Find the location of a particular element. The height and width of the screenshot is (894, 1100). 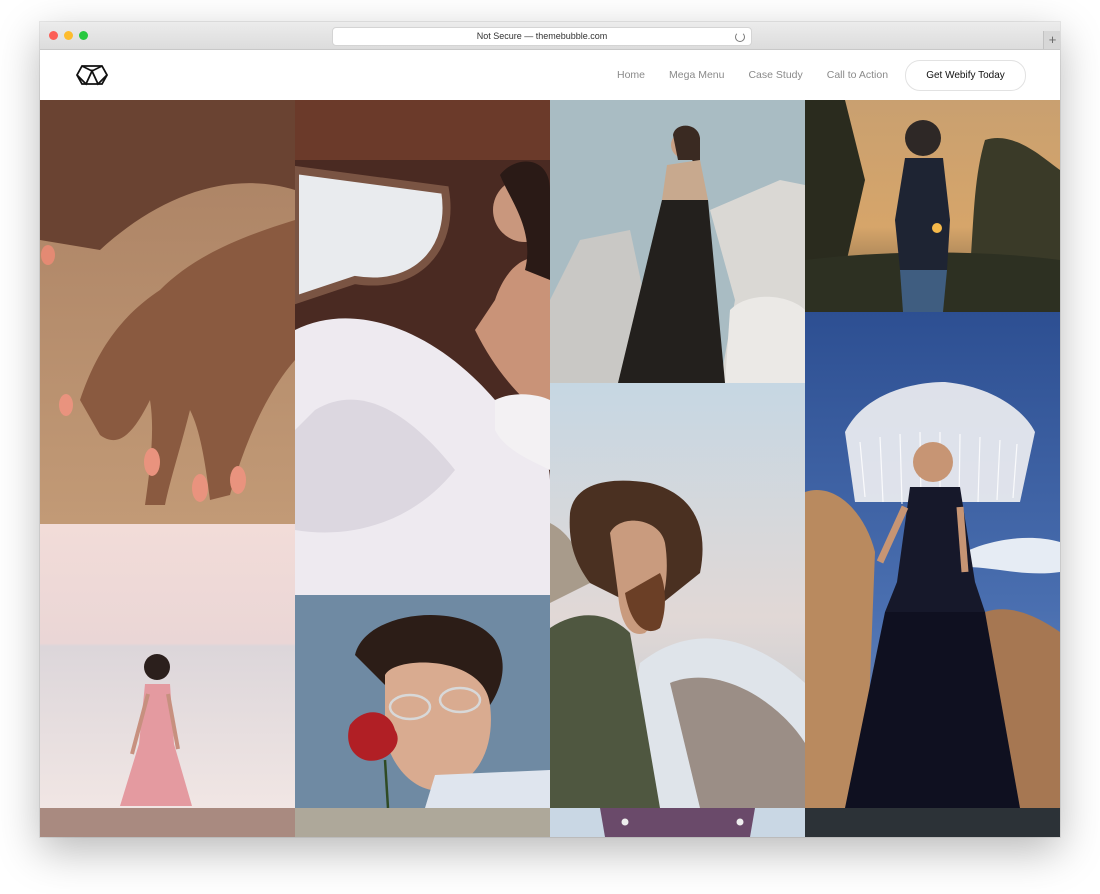

address-bar: Not Secure — themebubble.com is located at coordinates (542, 36).